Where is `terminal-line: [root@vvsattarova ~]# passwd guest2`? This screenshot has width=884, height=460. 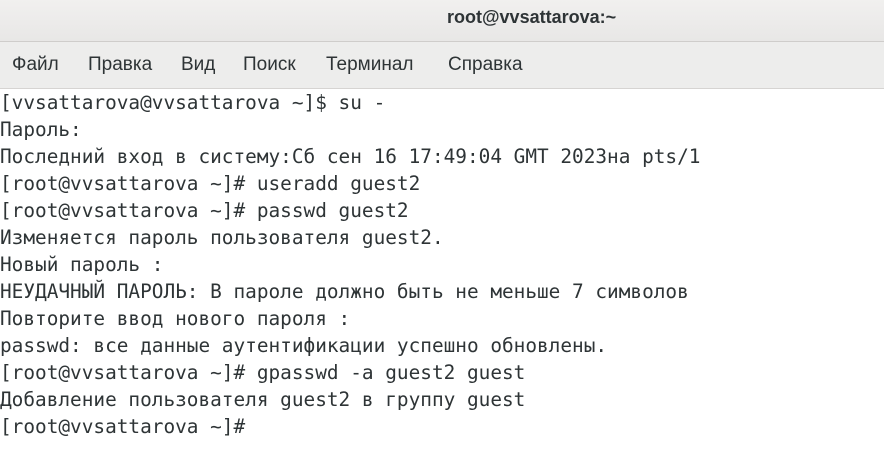
terminal-line: [root@vvsattarova ~]# passwd guest2 is located at coordinates (204, 210).